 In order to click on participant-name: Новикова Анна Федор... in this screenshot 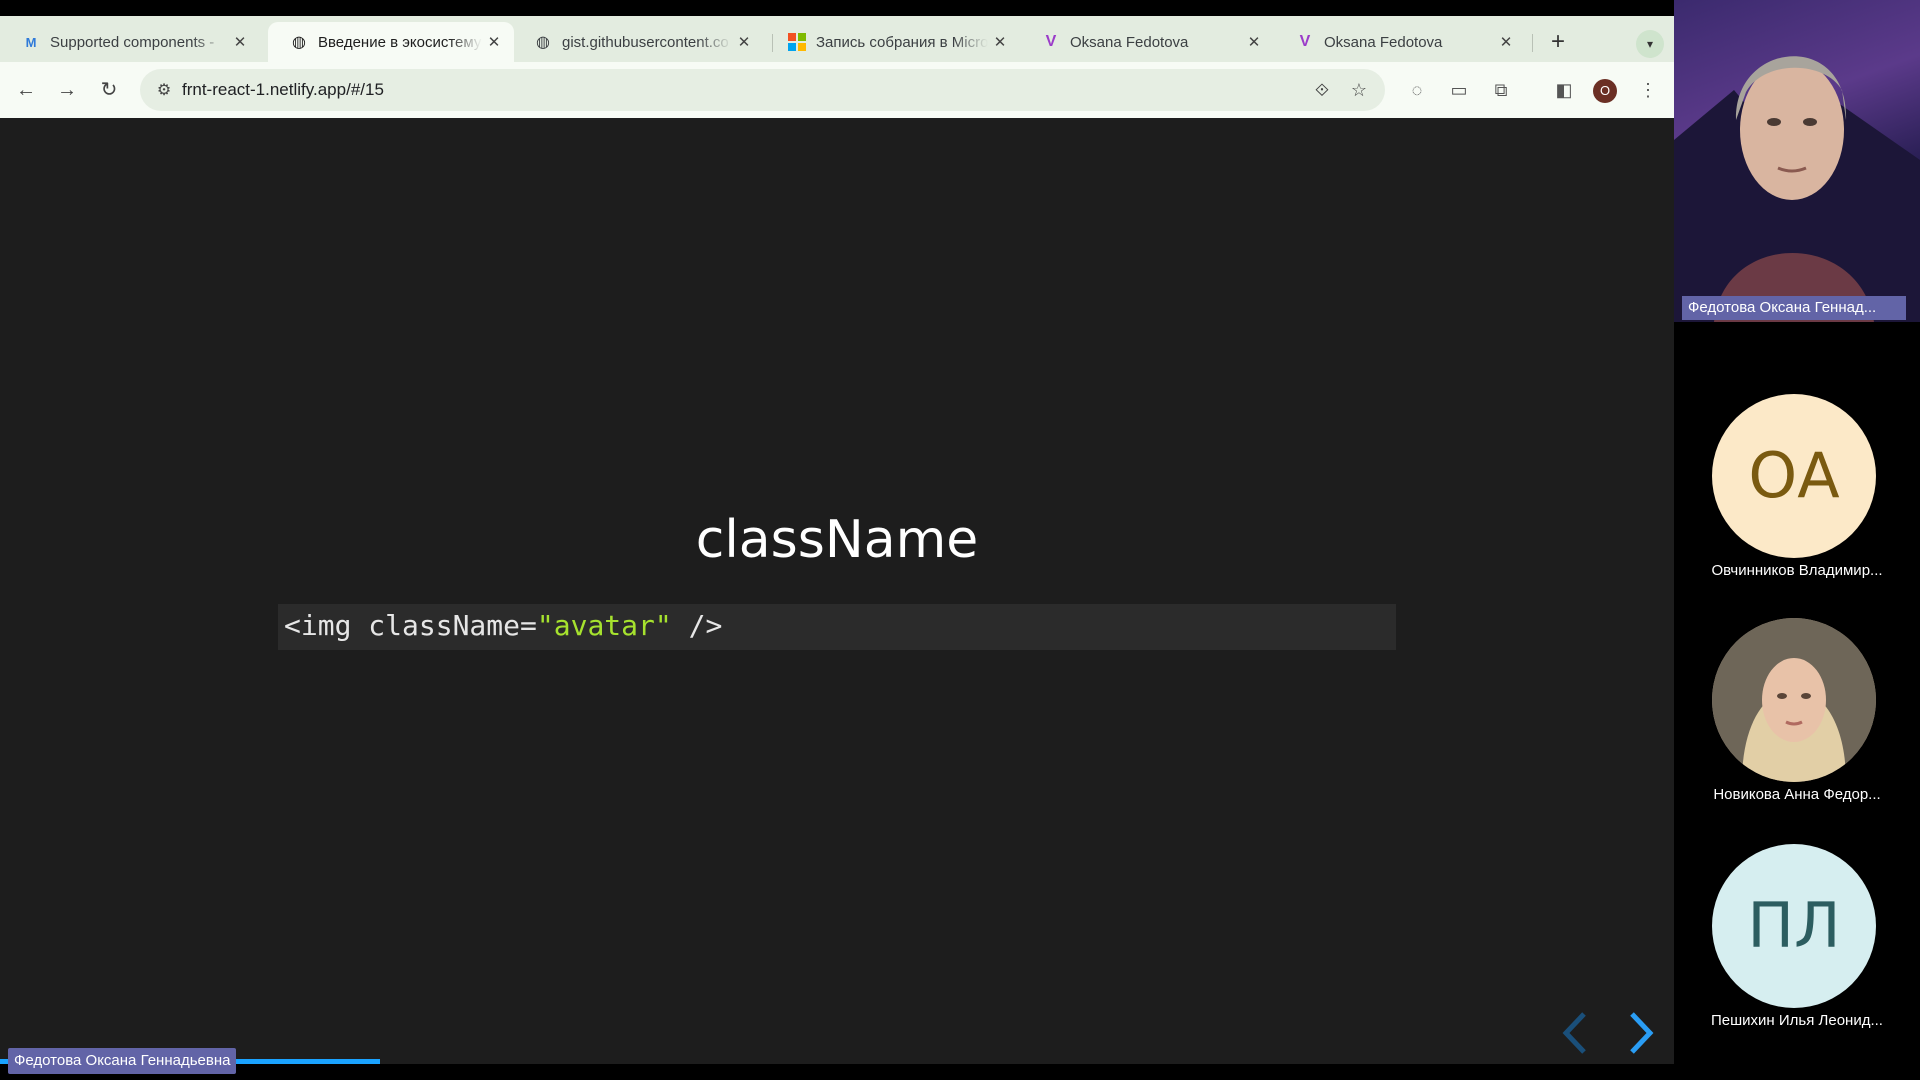, I will do `click(1797, 794)`.